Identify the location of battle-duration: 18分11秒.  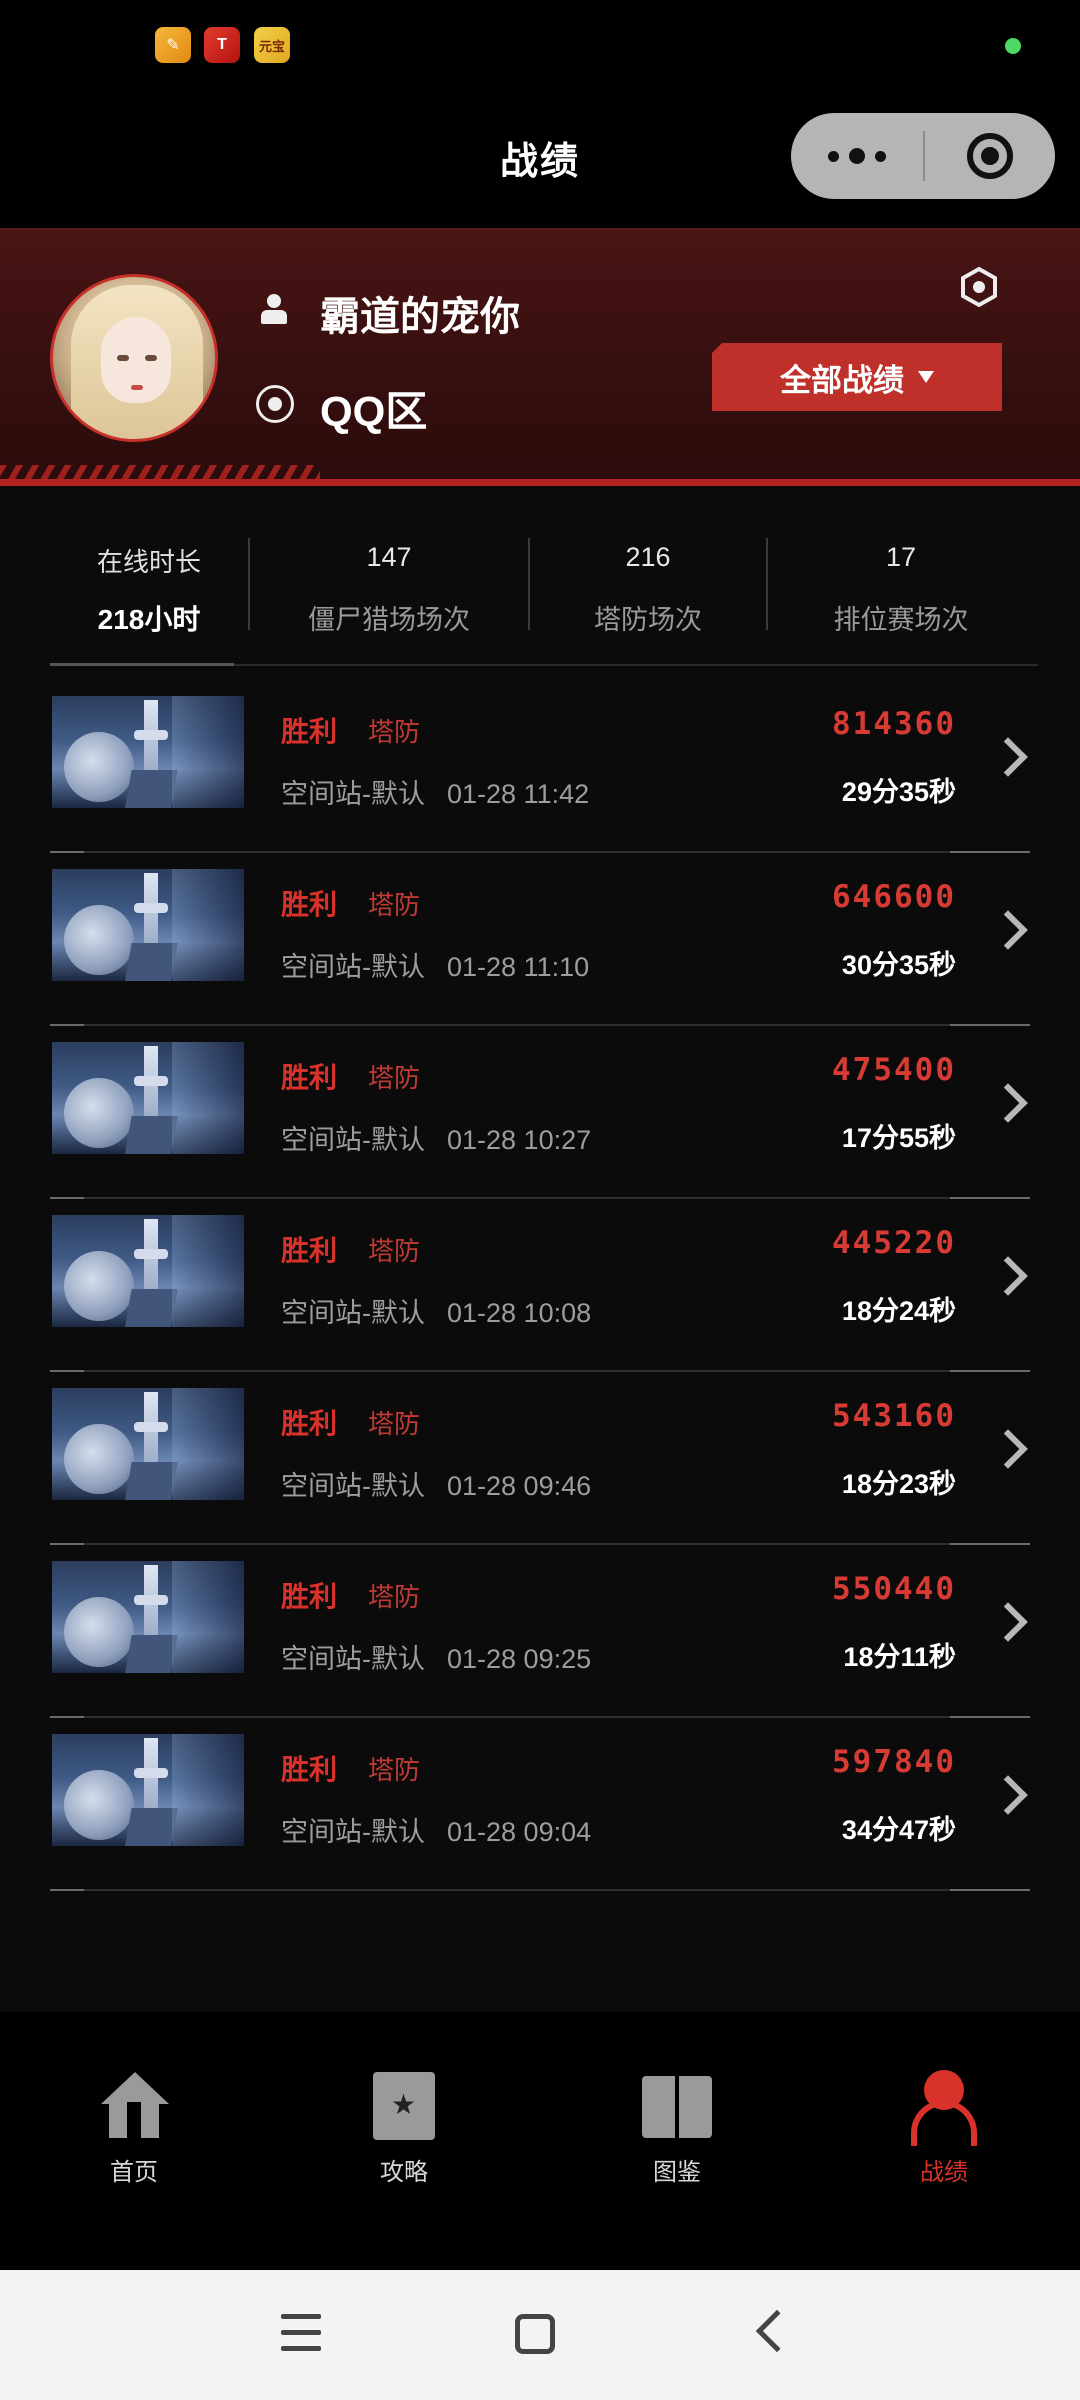
(899, 1657).